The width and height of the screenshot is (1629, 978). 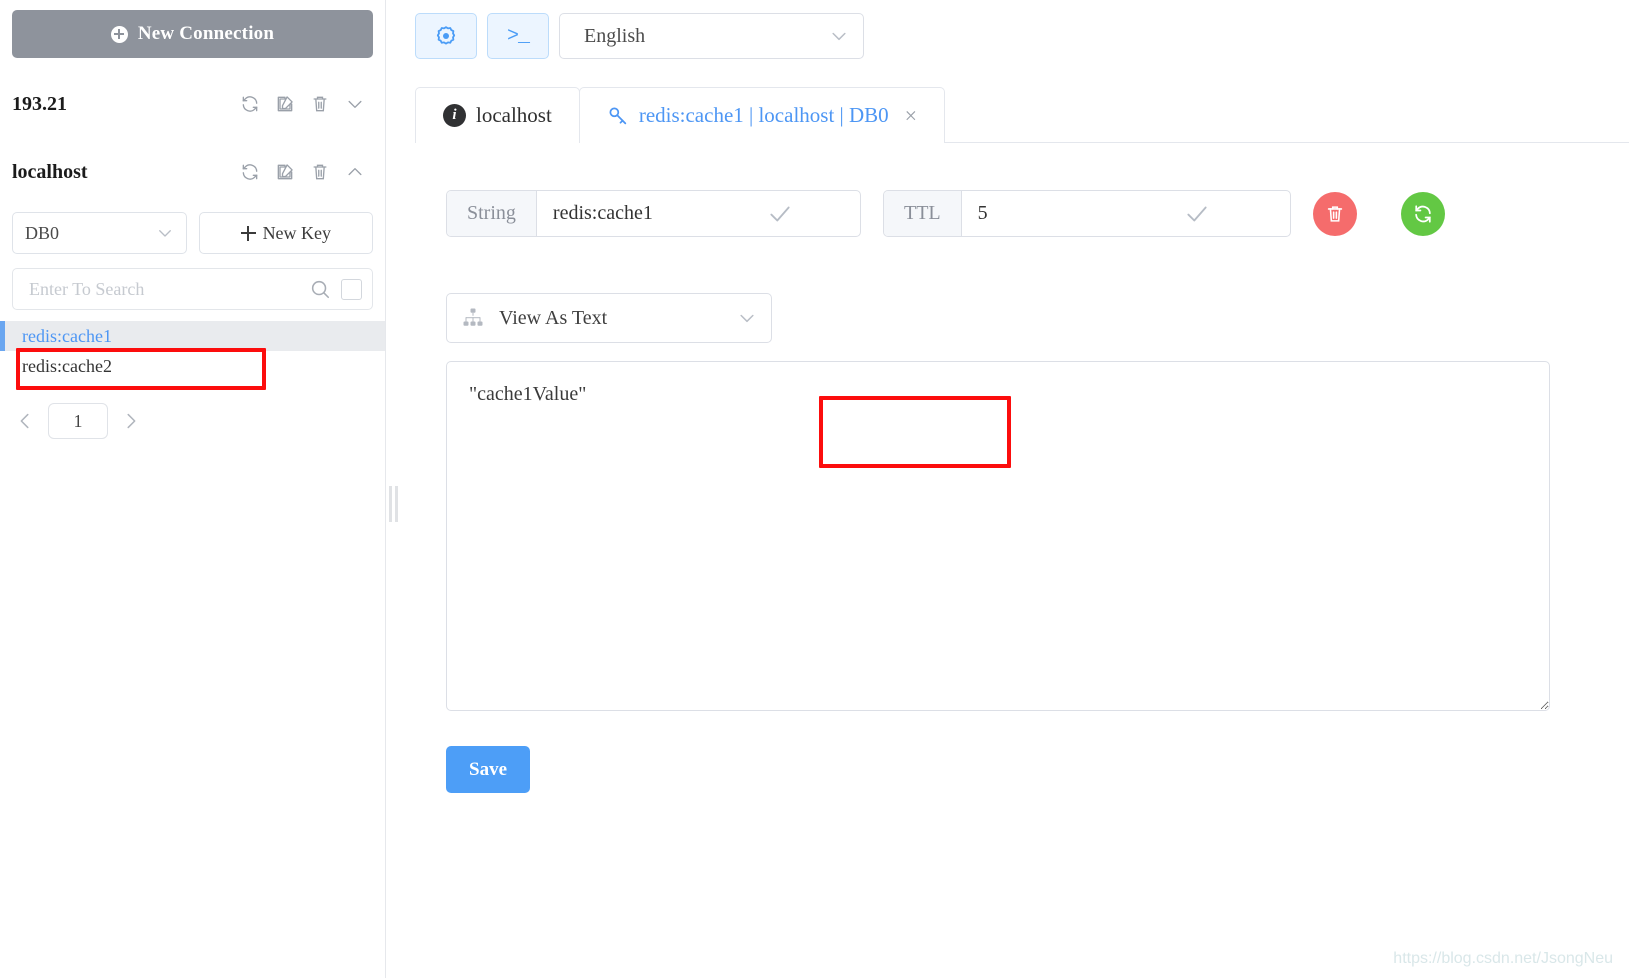 I want to click on pagination: 1, so click(x=192, y=421).